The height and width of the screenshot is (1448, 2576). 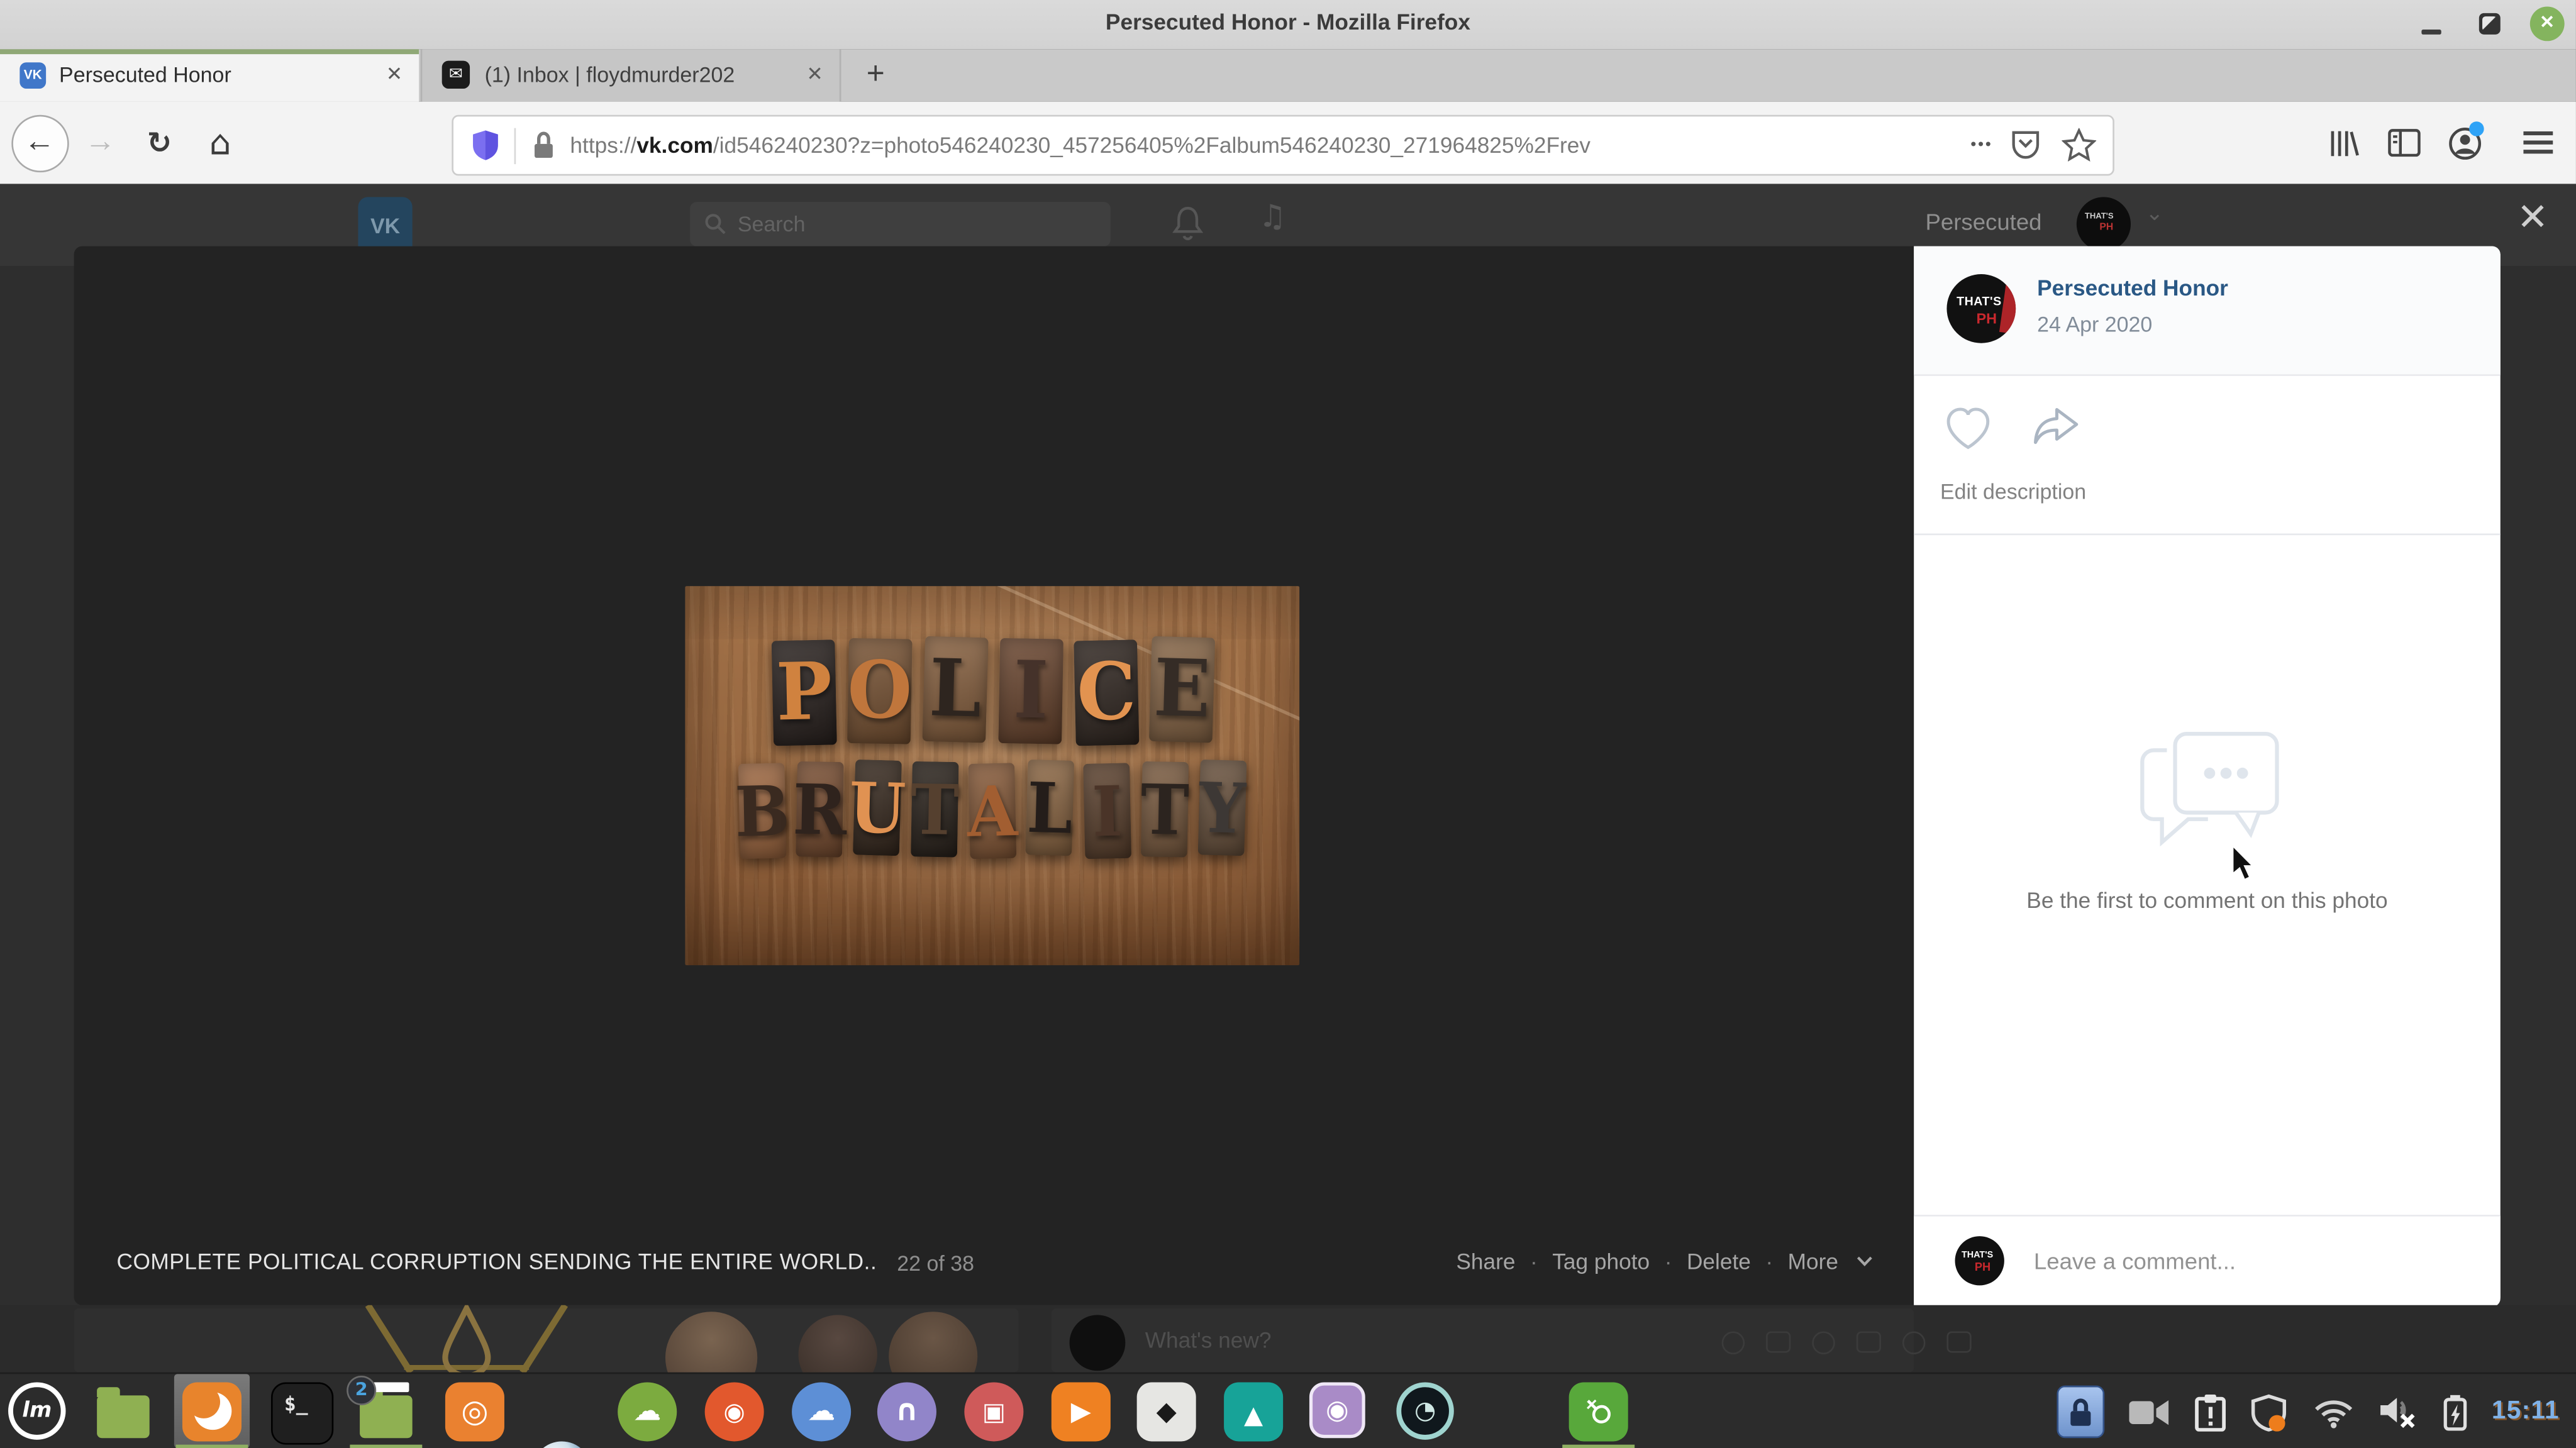 What do you see at coordinates (647, 1412) in the screenshot?
I see `taskbar-icon-cloud-backup: ☁` at bounding box center [647, 1412].